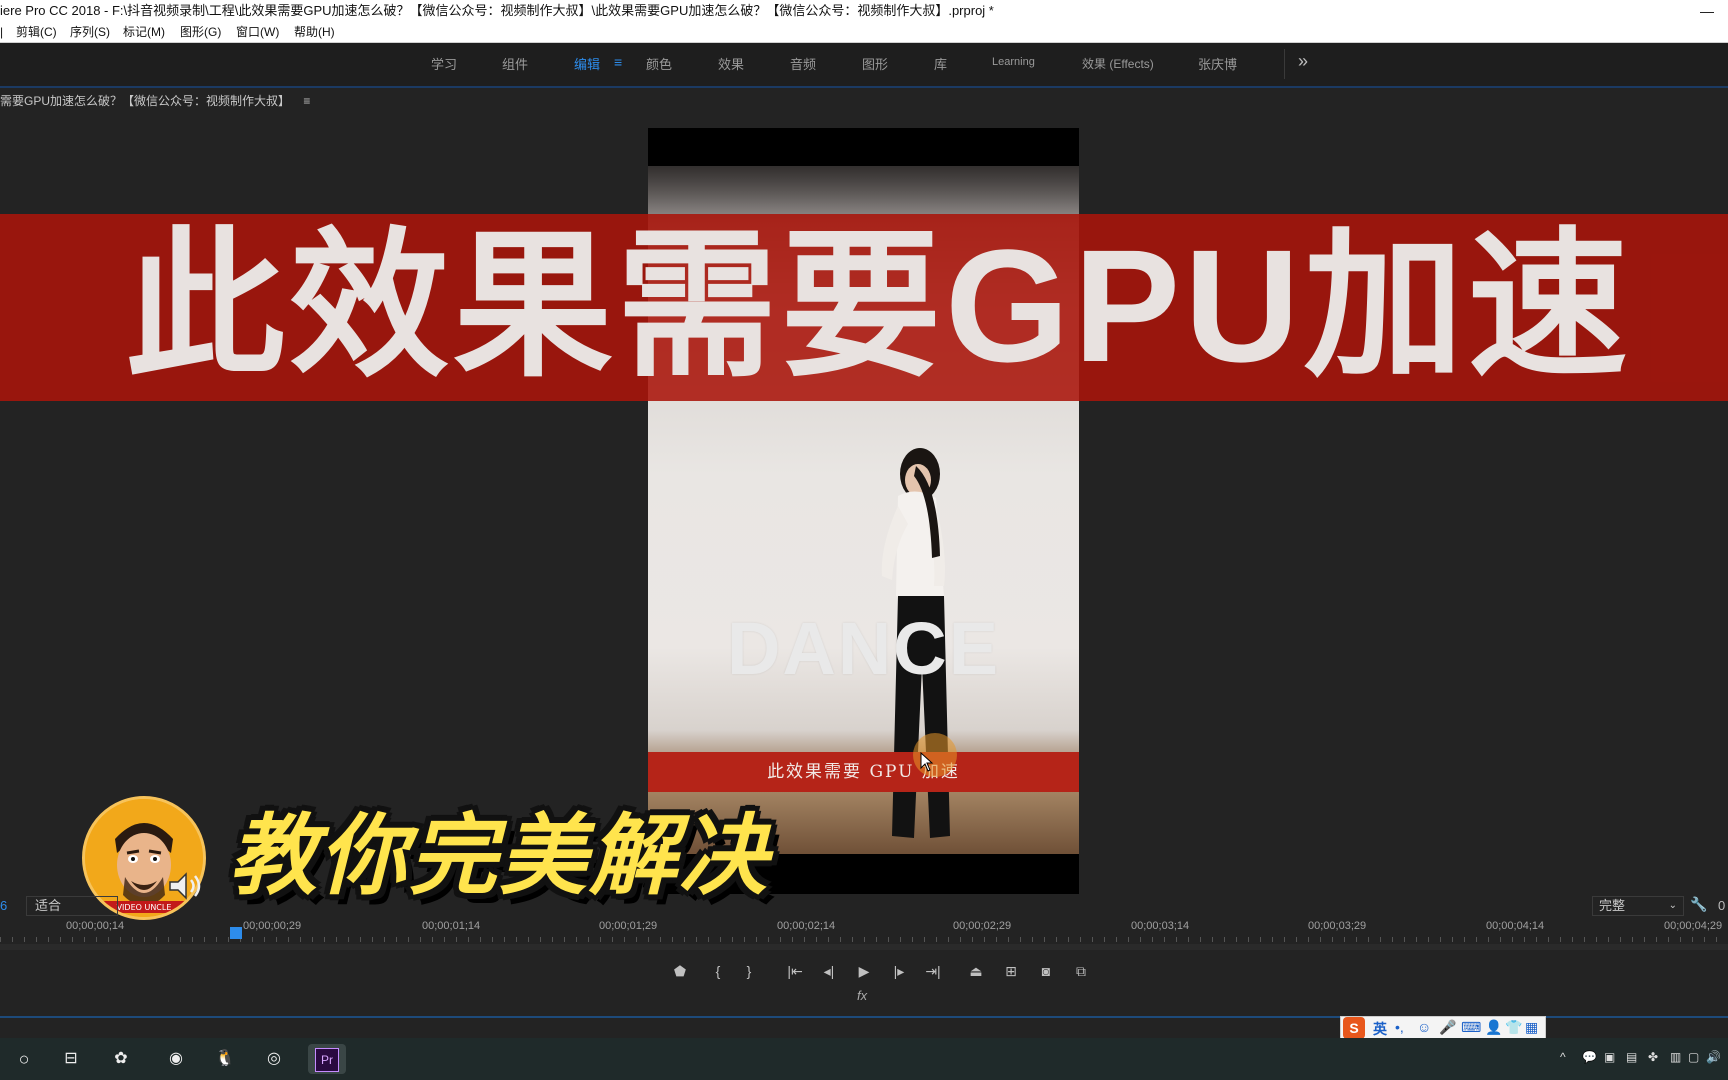 The width and height of the screenshot is (1728, 1080). What do you see at coordinates (1698, 904) in the screenshot?
I see `settings-wrench-icon: 🔧` at bounding box center [1698, 904].